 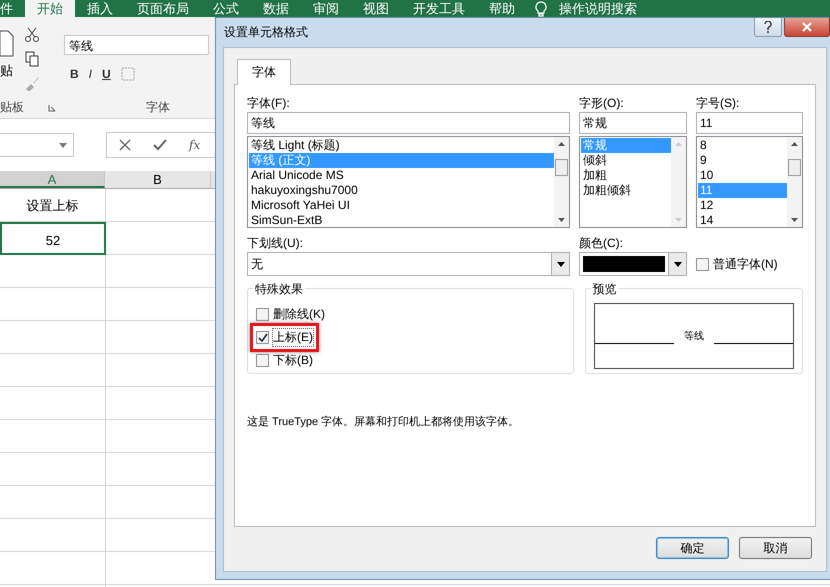 I want to click on list-item: 12, so click(x=742, y=205).